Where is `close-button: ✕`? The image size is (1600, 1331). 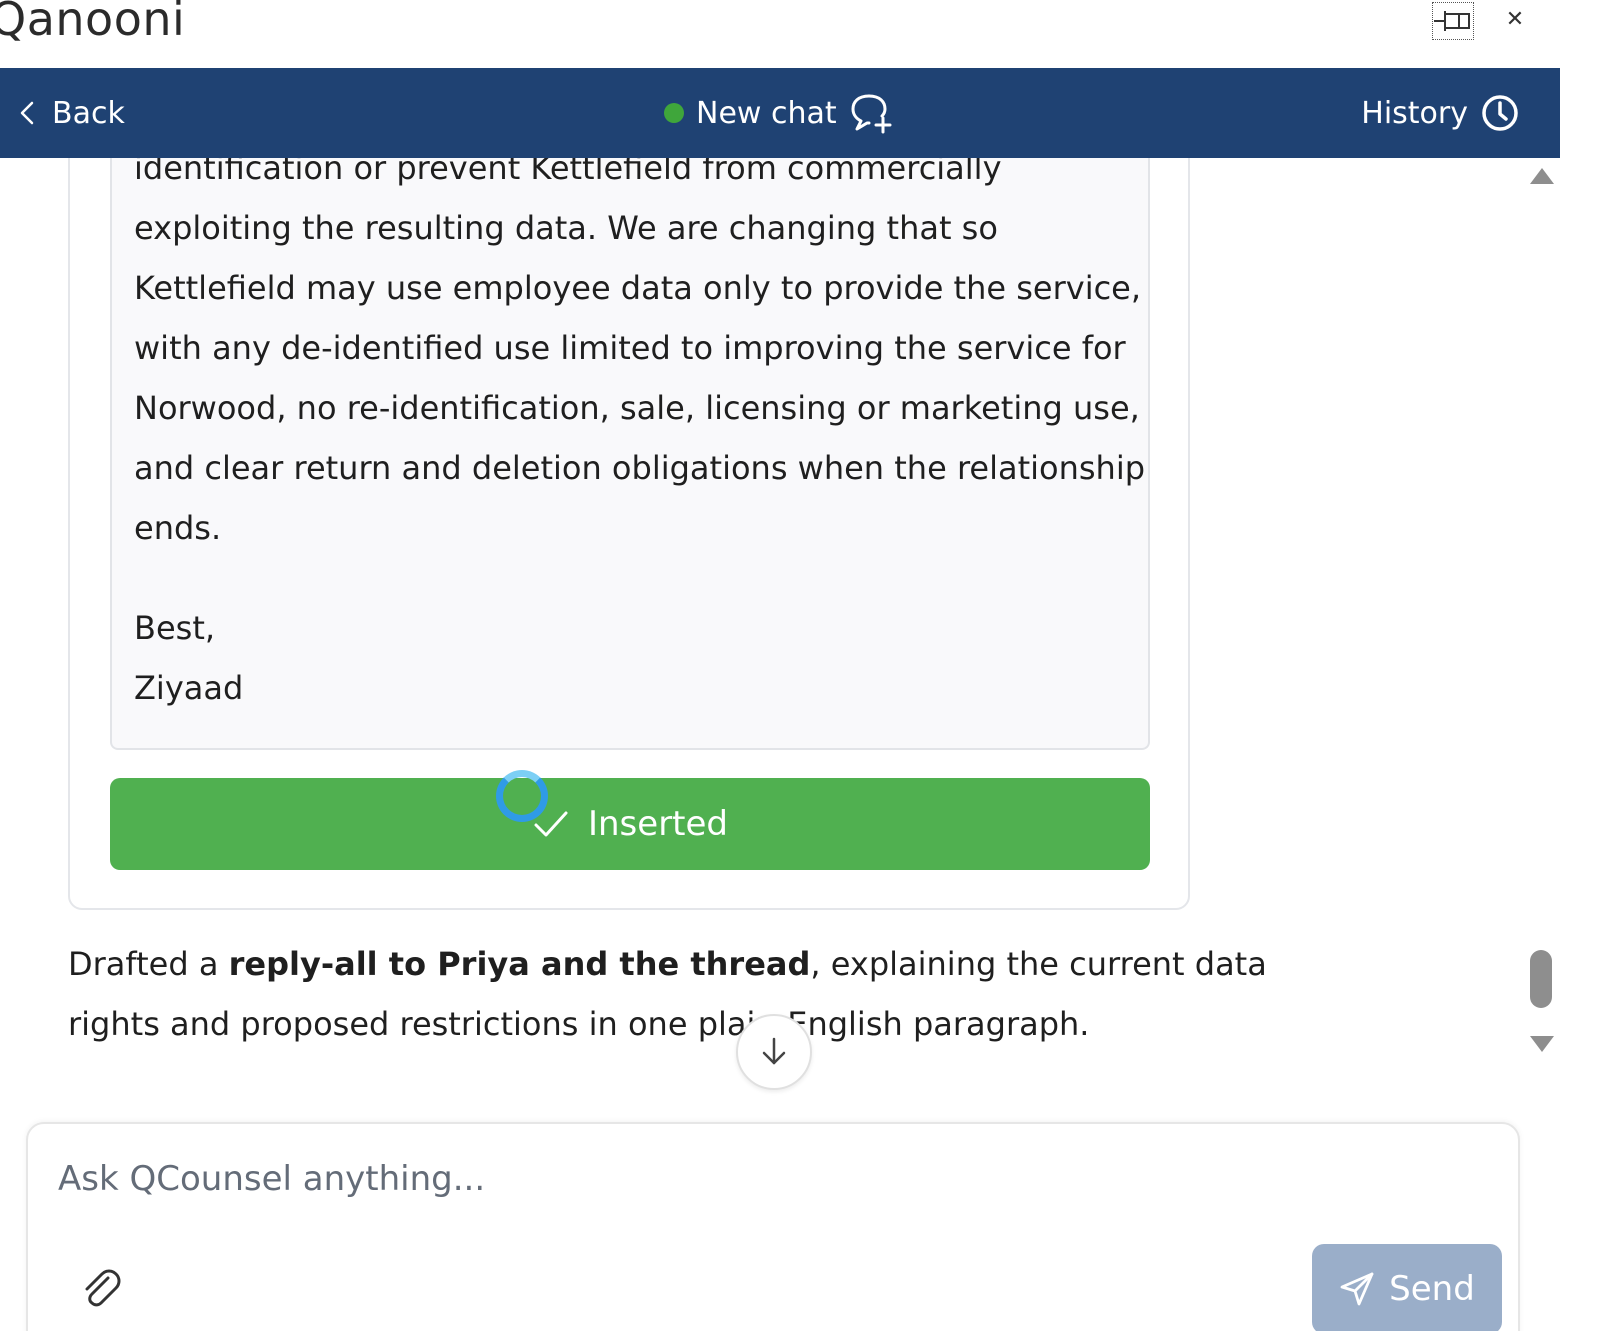
close-button: ✕ is located at coordinates (1515, 19).